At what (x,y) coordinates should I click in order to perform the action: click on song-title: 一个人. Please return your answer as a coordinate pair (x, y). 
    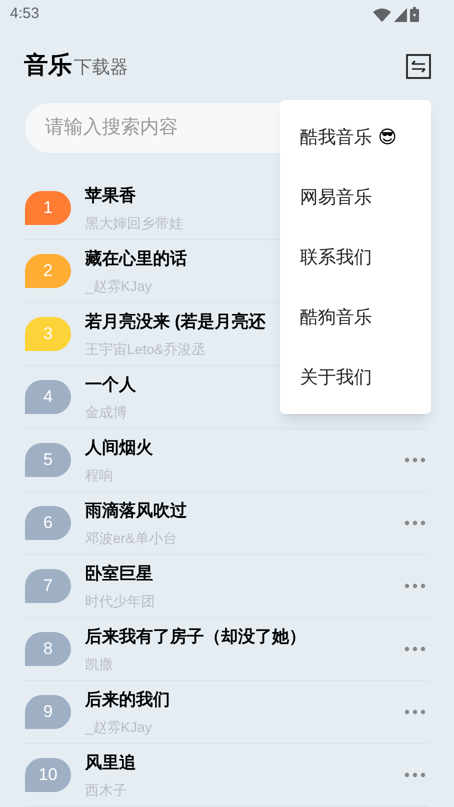
    Looking at the image, I should click on (110, 385).